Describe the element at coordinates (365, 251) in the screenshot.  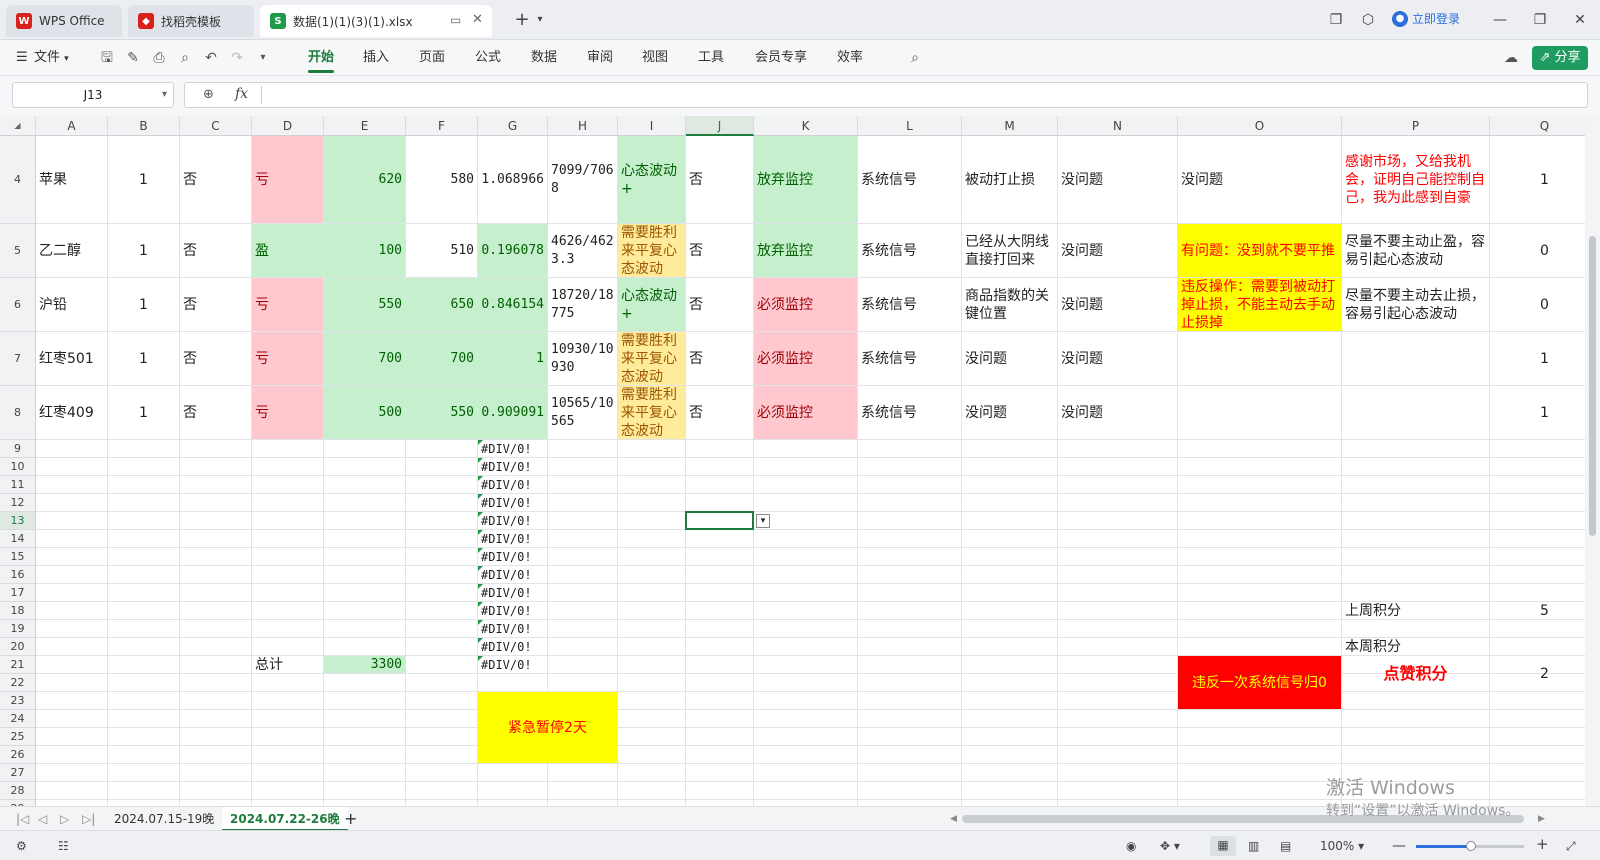
I see `cell-e5: 100` at that location.